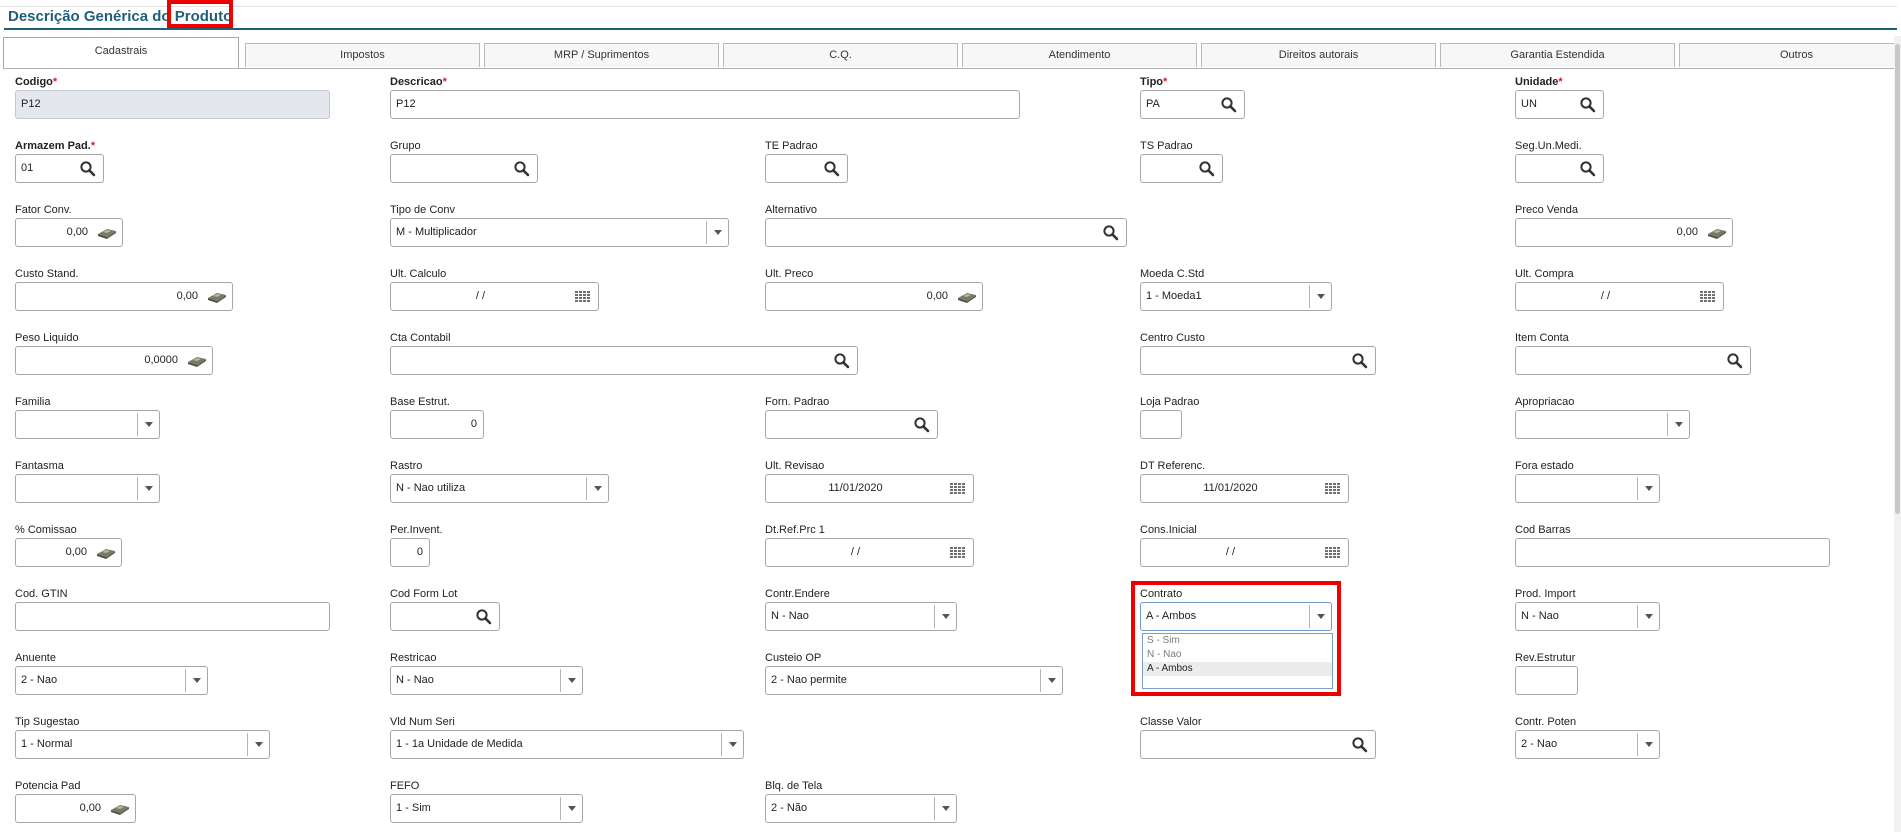  Describe the element at coordinates (1559, 104) in the screenshot. I see `unidade-input: UN` at that location.